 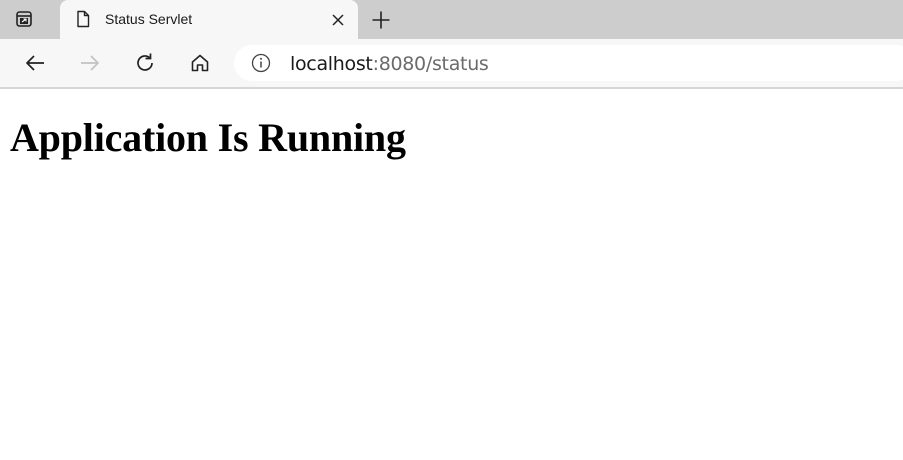 I want to click on navigation-toolbar: localhost:8080/status, so click(x=451, y=64).